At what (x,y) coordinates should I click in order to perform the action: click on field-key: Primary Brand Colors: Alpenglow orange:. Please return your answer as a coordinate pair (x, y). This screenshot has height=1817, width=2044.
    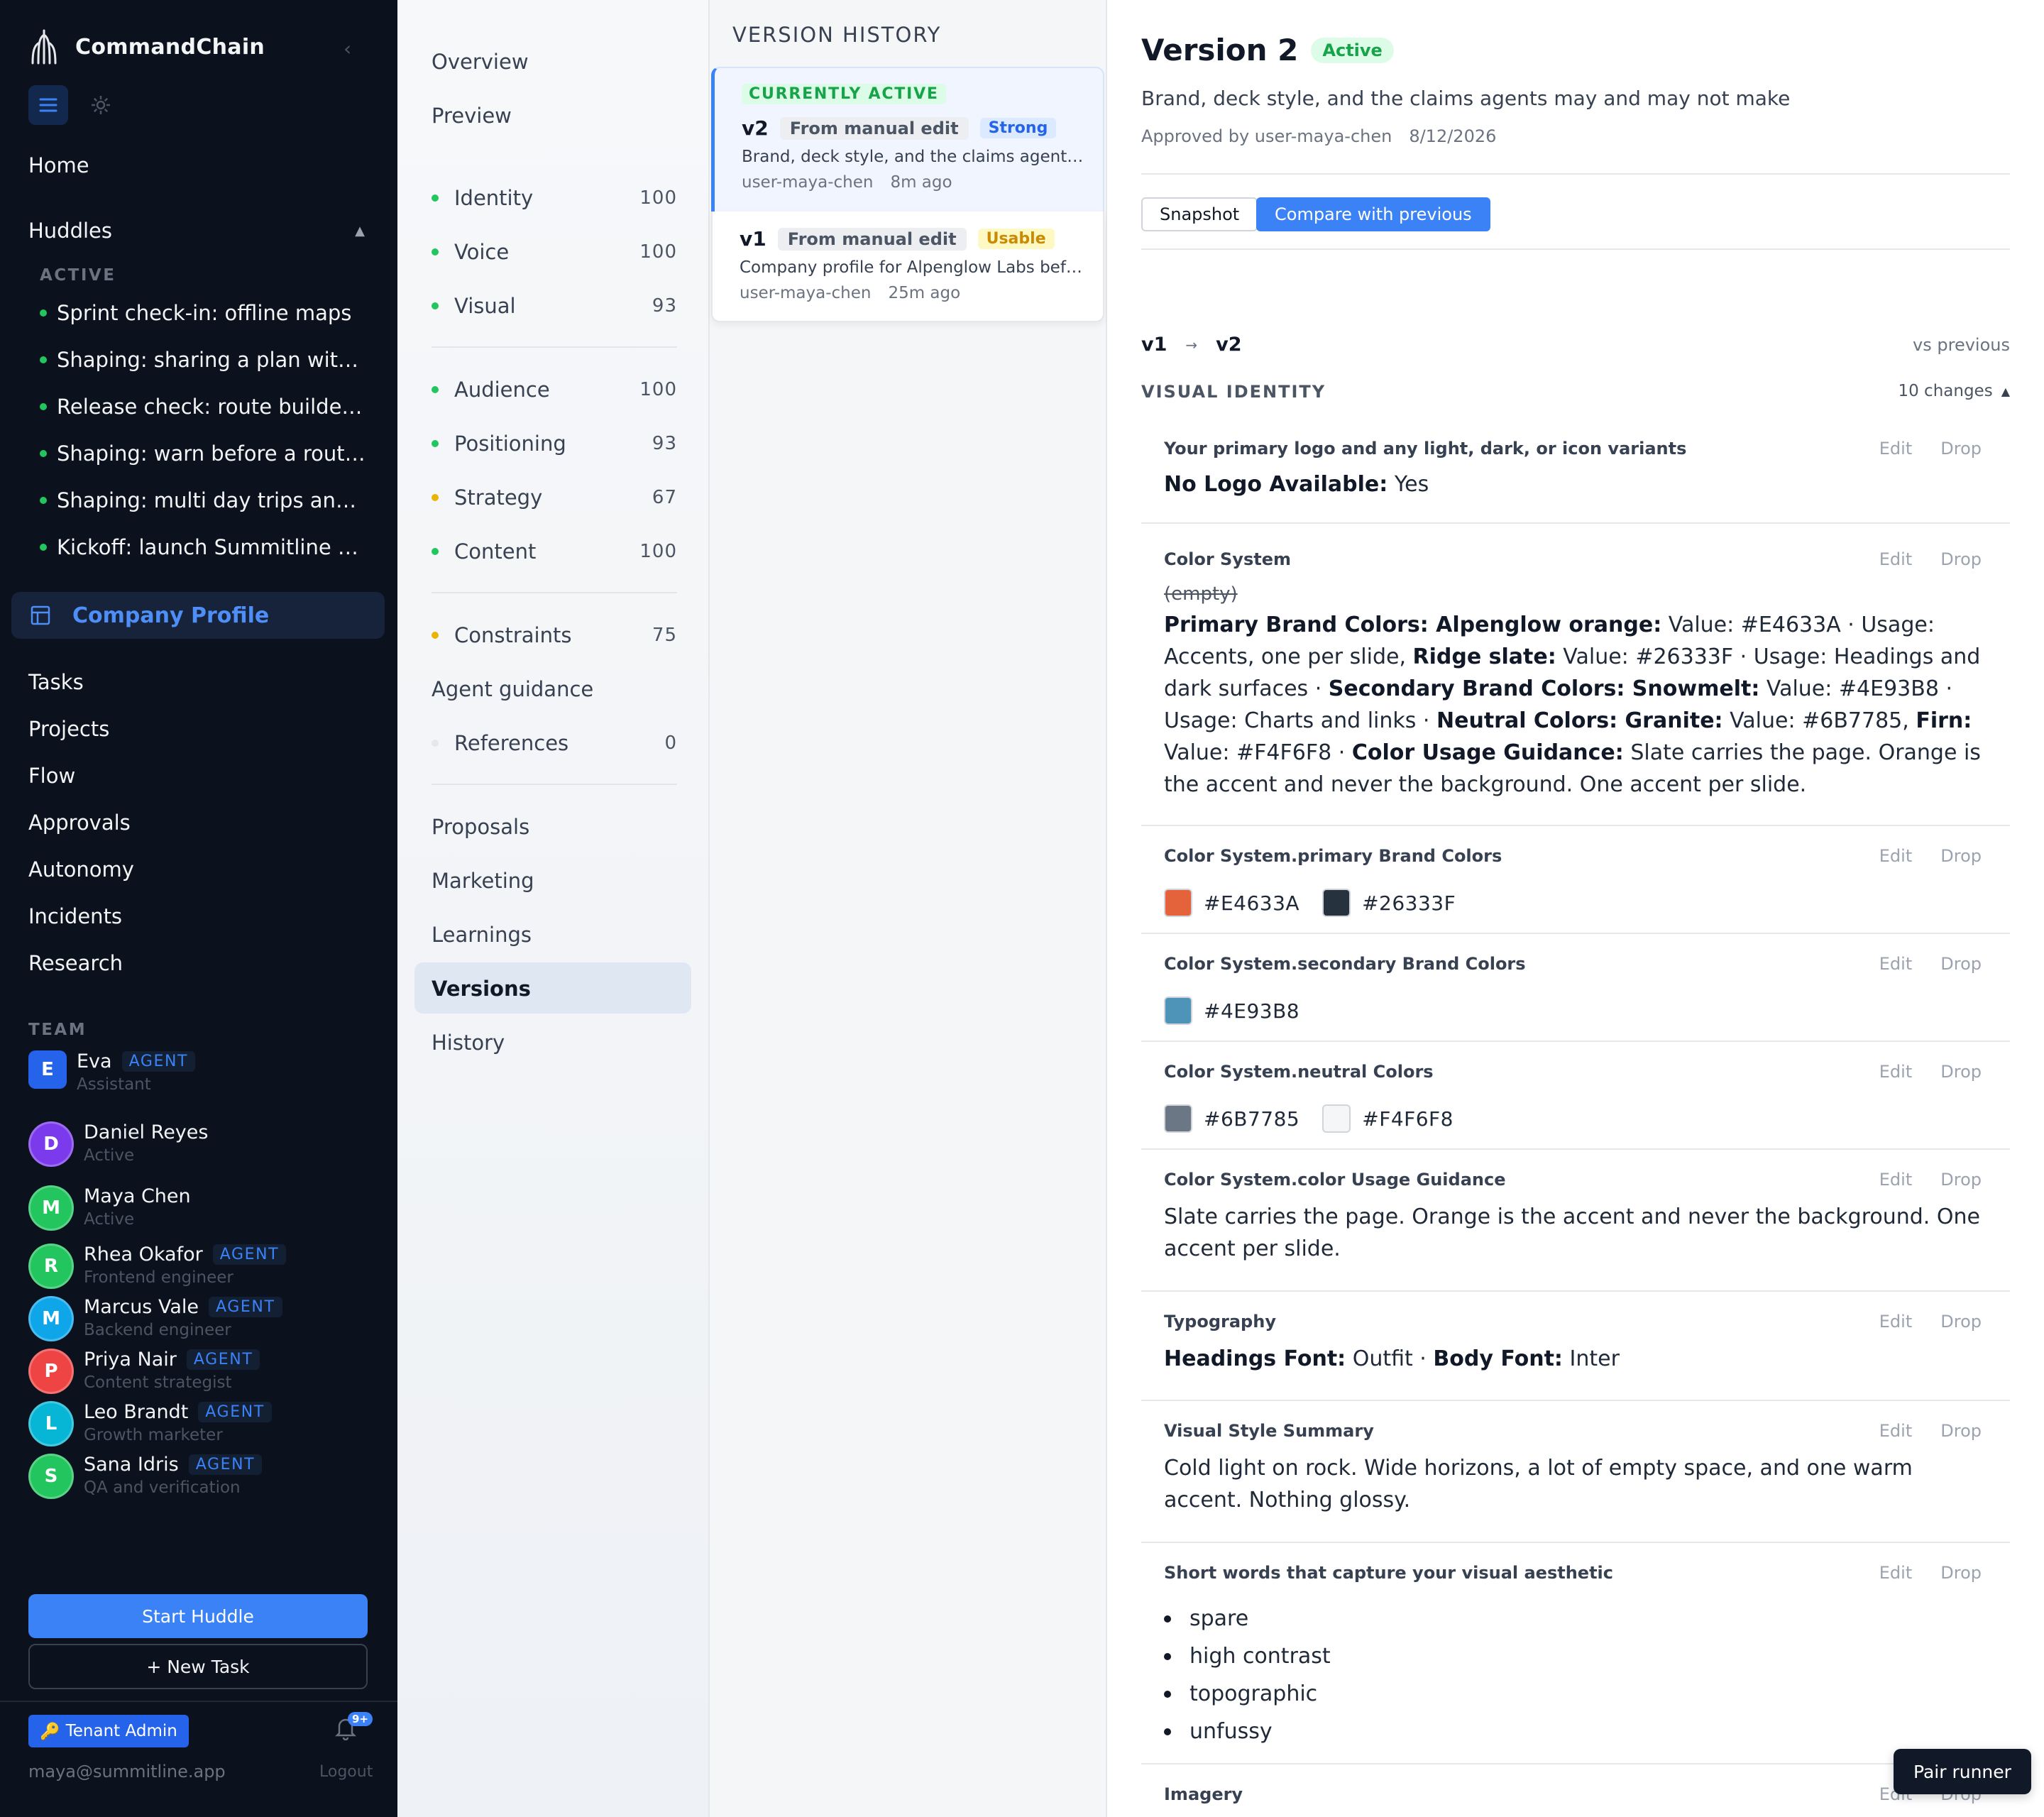
    Looking at the image, I should click on (1413, 625).